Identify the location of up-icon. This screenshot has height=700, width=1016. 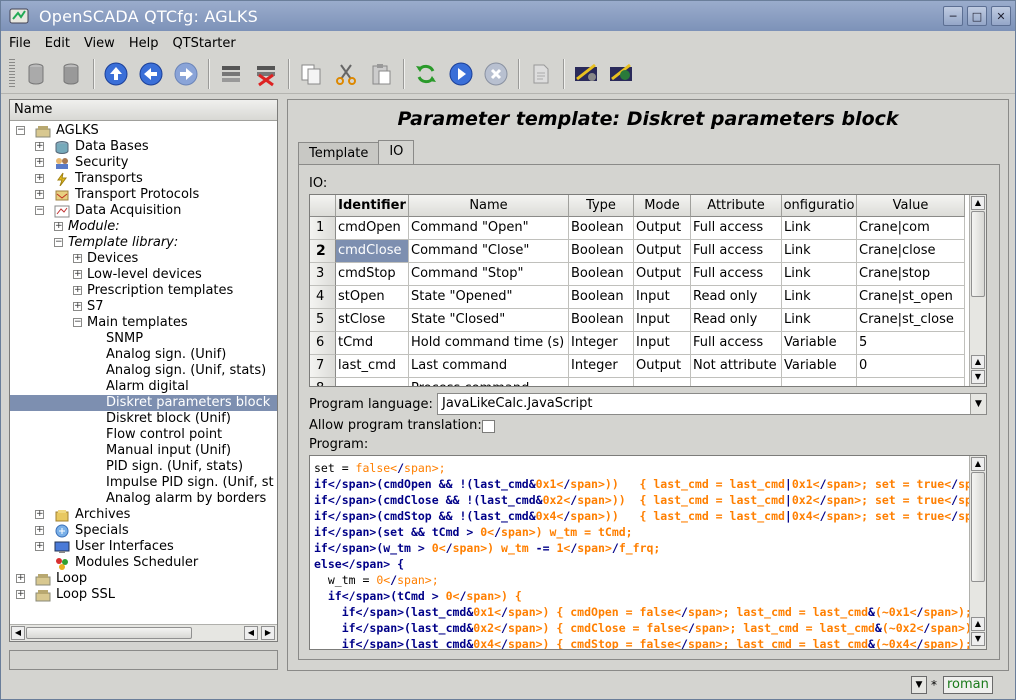
(116, 74).